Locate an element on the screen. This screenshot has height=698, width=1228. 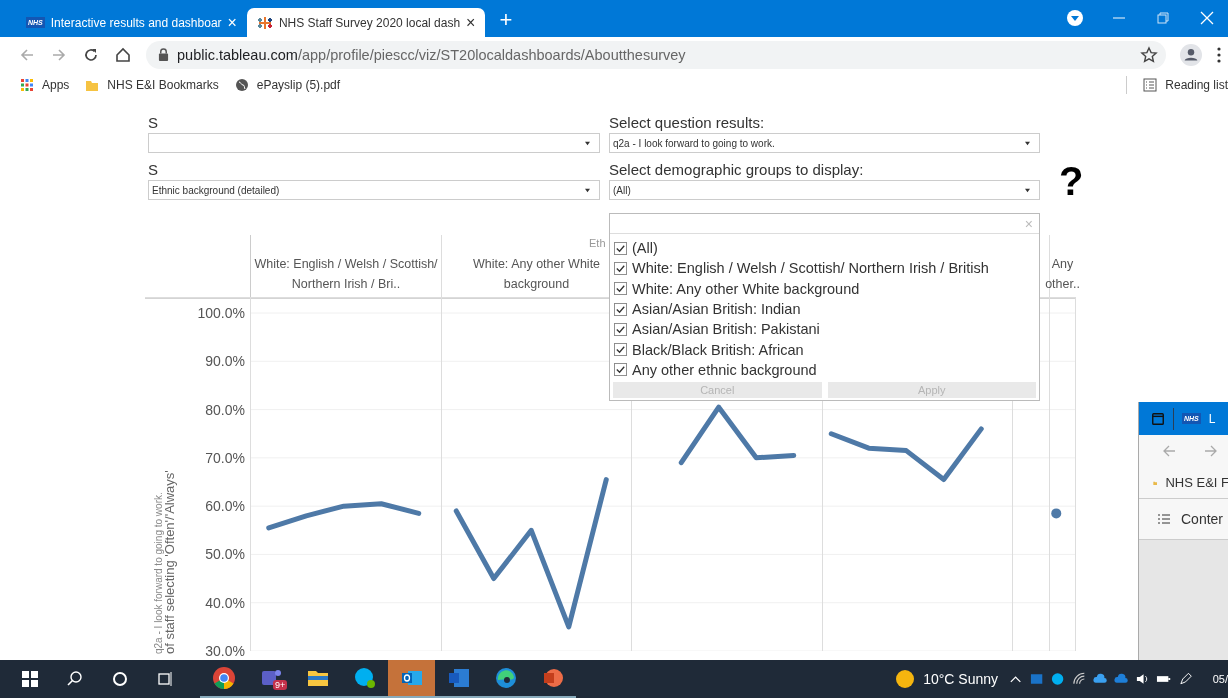
filter-dropdown: q2a - I look forward to going to work. is located at coordinates (824, 143).